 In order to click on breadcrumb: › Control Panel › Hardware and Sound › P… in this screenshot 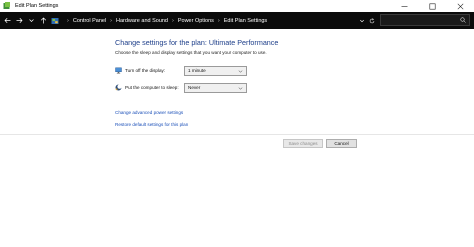, I will do `click(214, 21)`.